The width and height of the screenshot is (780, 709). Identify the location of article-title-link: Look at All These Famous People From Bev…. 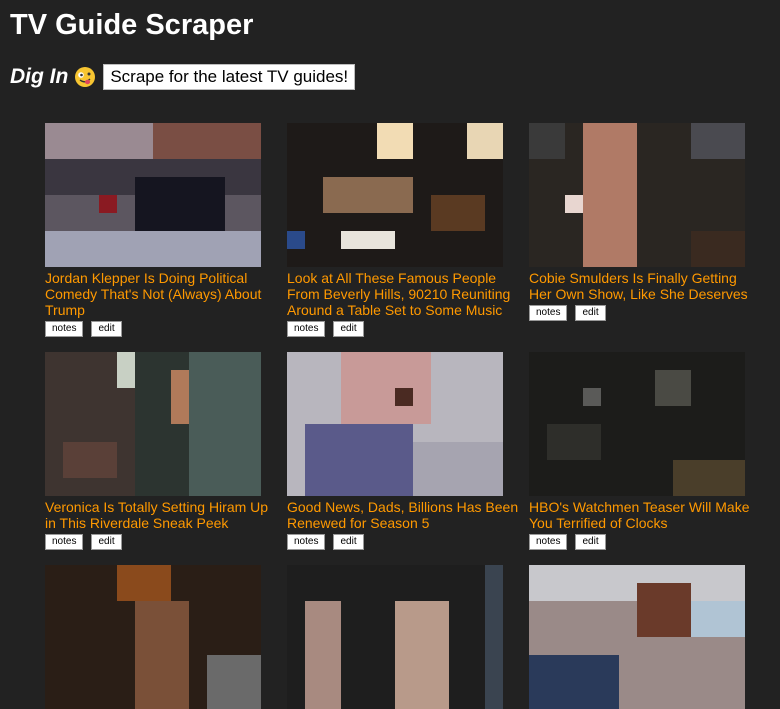
(404, 294).